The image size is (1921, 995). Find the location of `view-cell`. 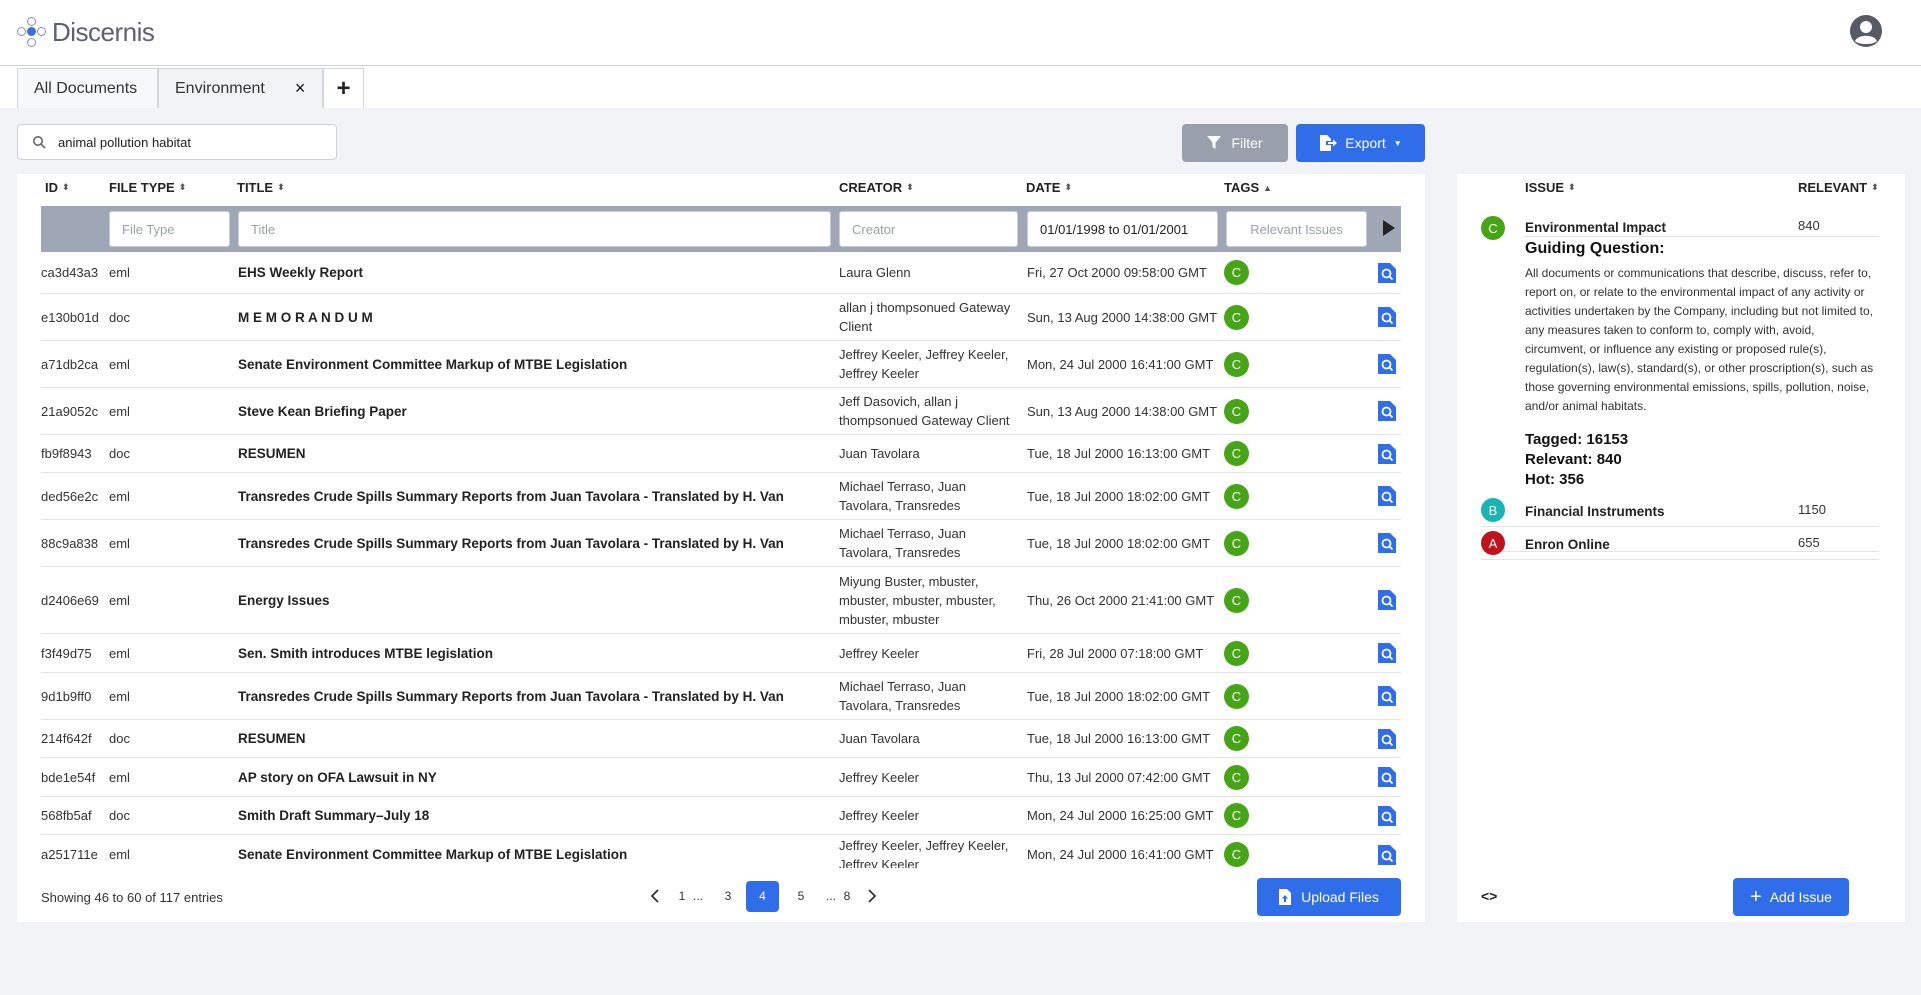

view-cell is located at coordinates (1387, 543).